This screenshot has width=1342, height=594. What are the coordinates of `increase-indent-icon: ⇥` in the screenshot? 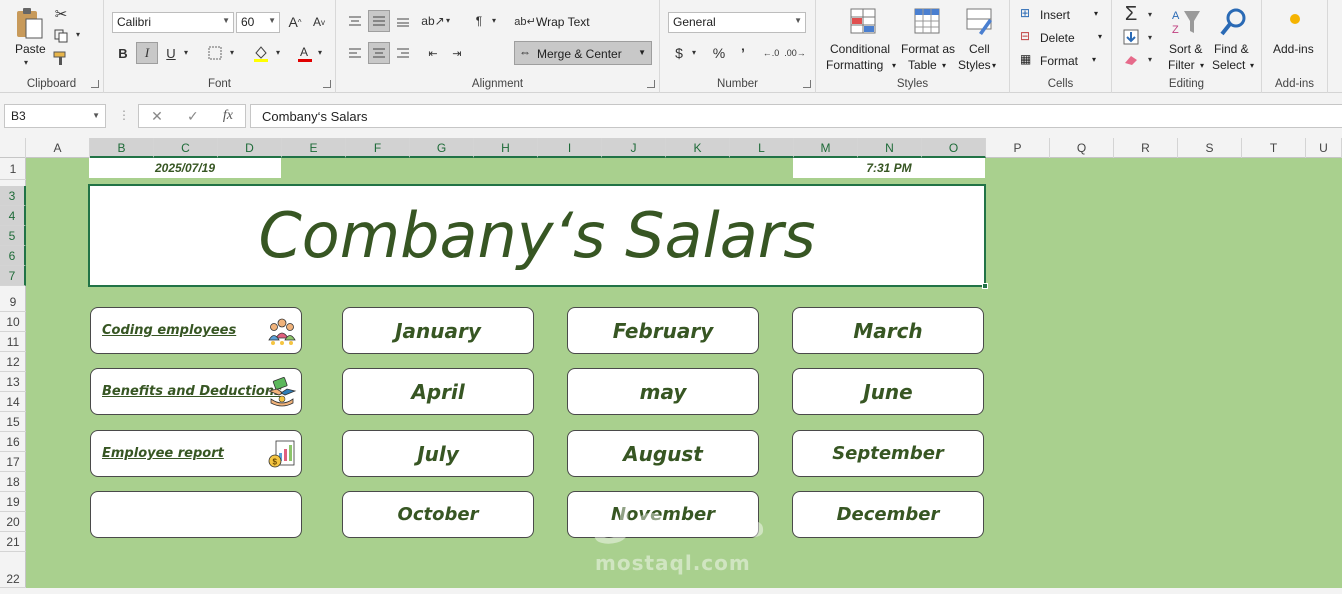 It's located at (457, 53).